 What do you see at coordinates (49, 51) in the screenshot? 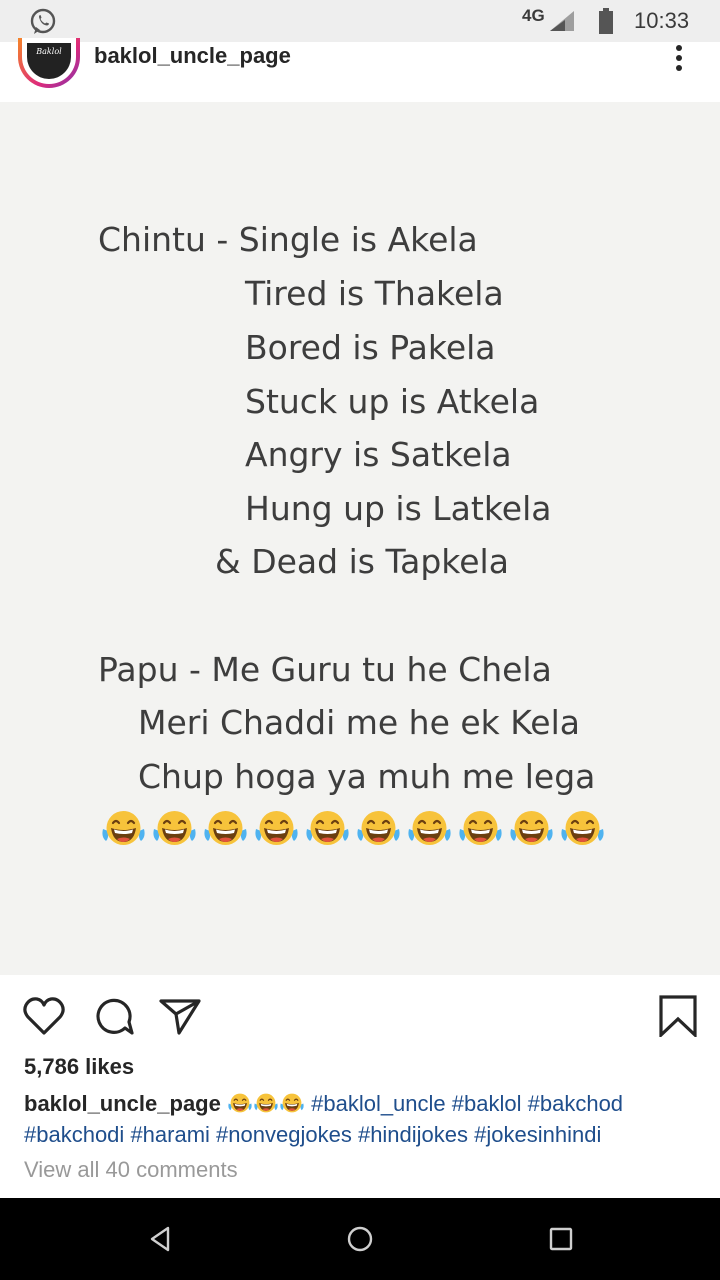
I see `avatar-logo-text: Baklol` at bounding box center [49, 51].